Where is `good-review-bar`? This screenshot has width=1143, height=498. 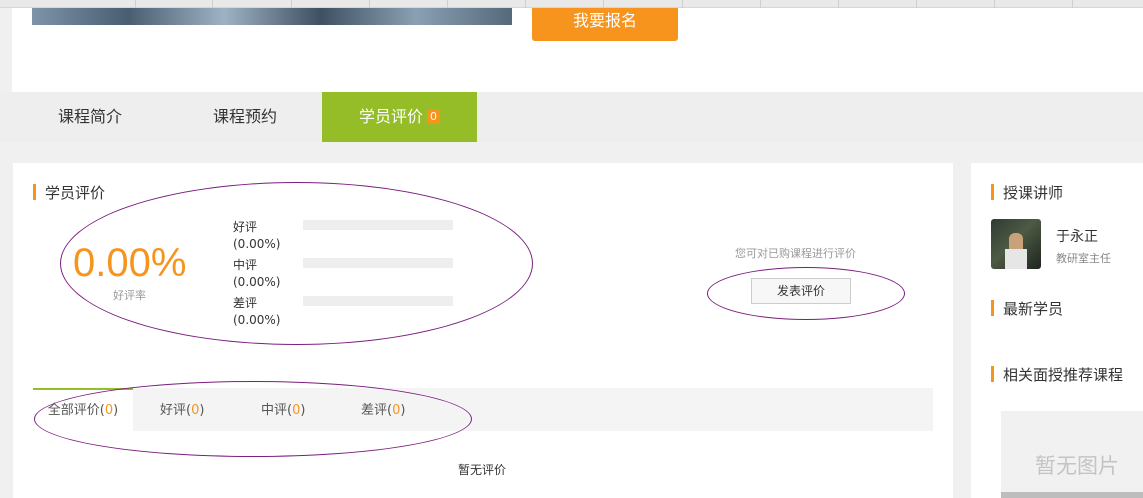 good-review-bar is located at coordinates (378, 225).